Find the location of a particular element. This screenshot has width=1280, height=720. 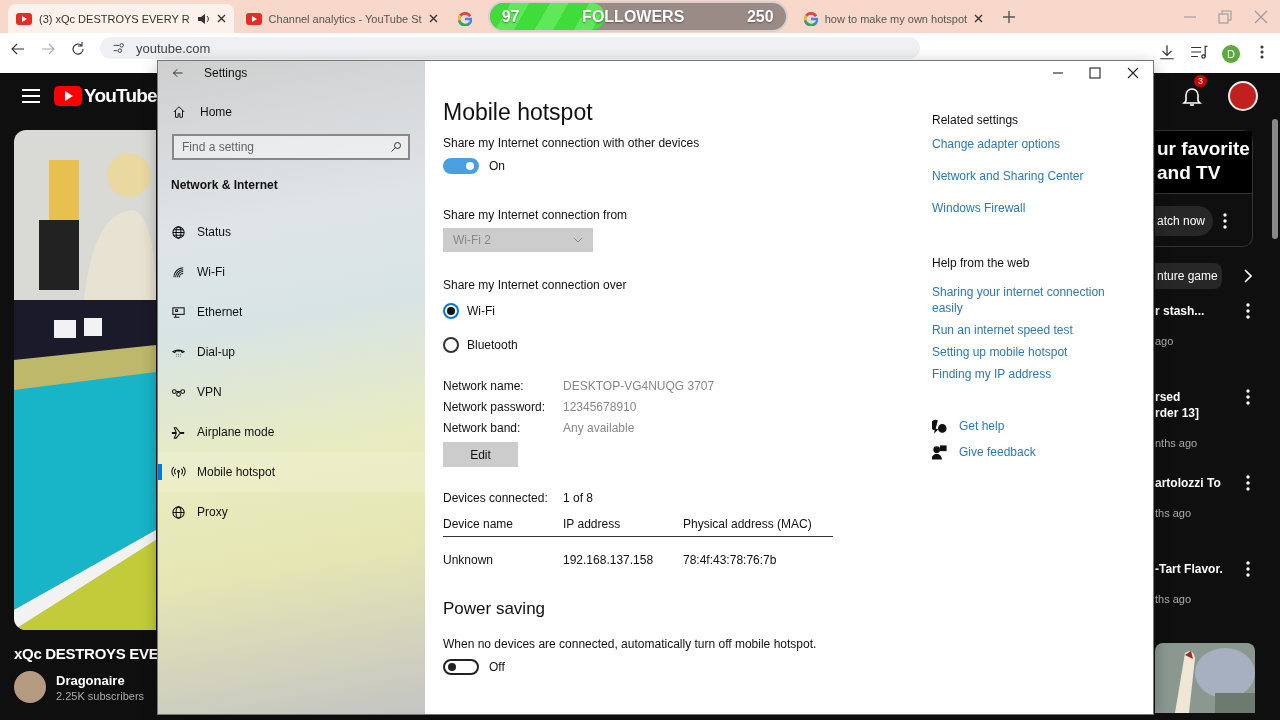

nav-item: Wi-Fi is located at coordinates (291, 272).